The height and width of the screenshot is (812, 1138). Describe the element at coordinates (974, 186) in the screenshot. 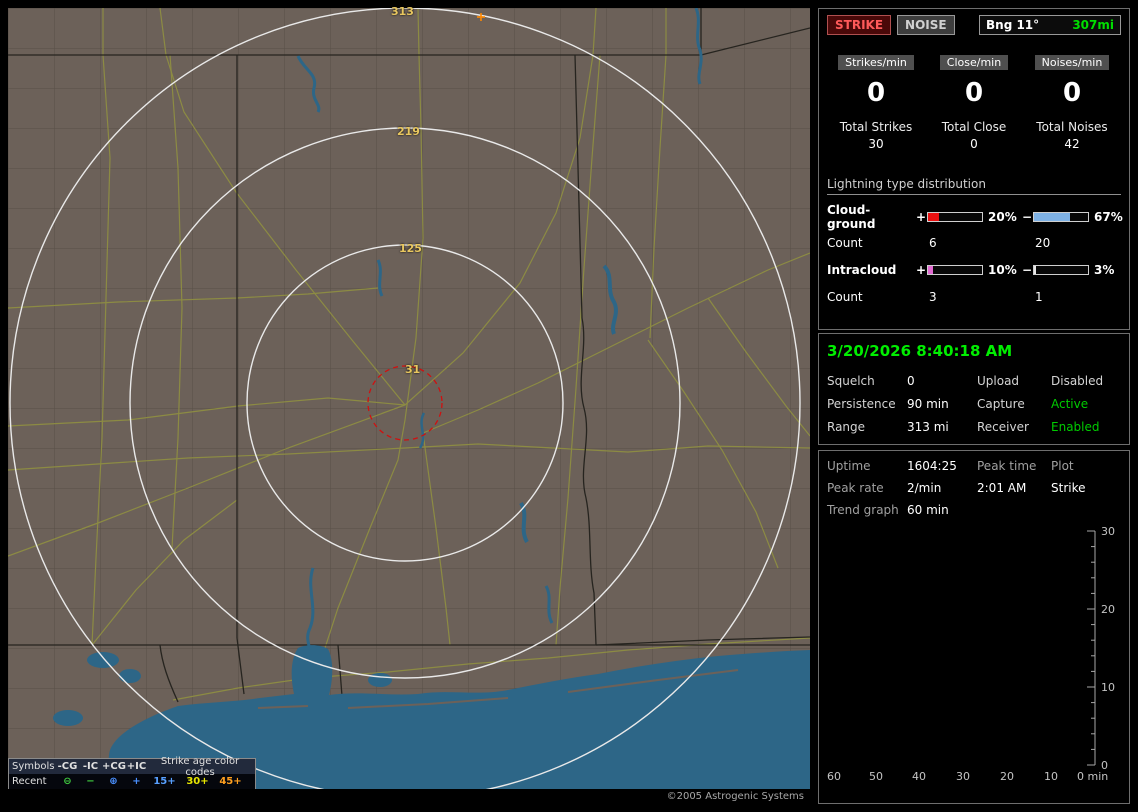

I see `distribution-title: Lightning type distribution` at that location.